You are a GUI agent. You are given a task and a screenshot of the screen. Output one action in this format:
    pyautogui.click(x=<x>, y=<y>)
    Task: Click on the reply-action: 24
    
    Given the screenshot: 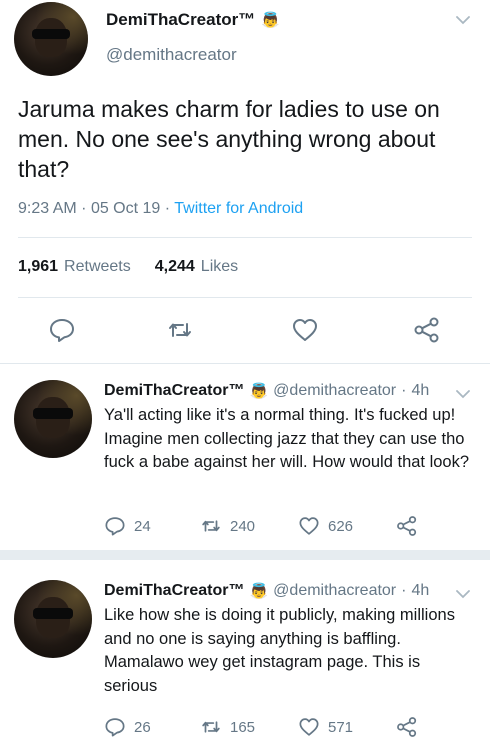 What is the action you would take?
    pyautogui.click(x=127, y=526)
    